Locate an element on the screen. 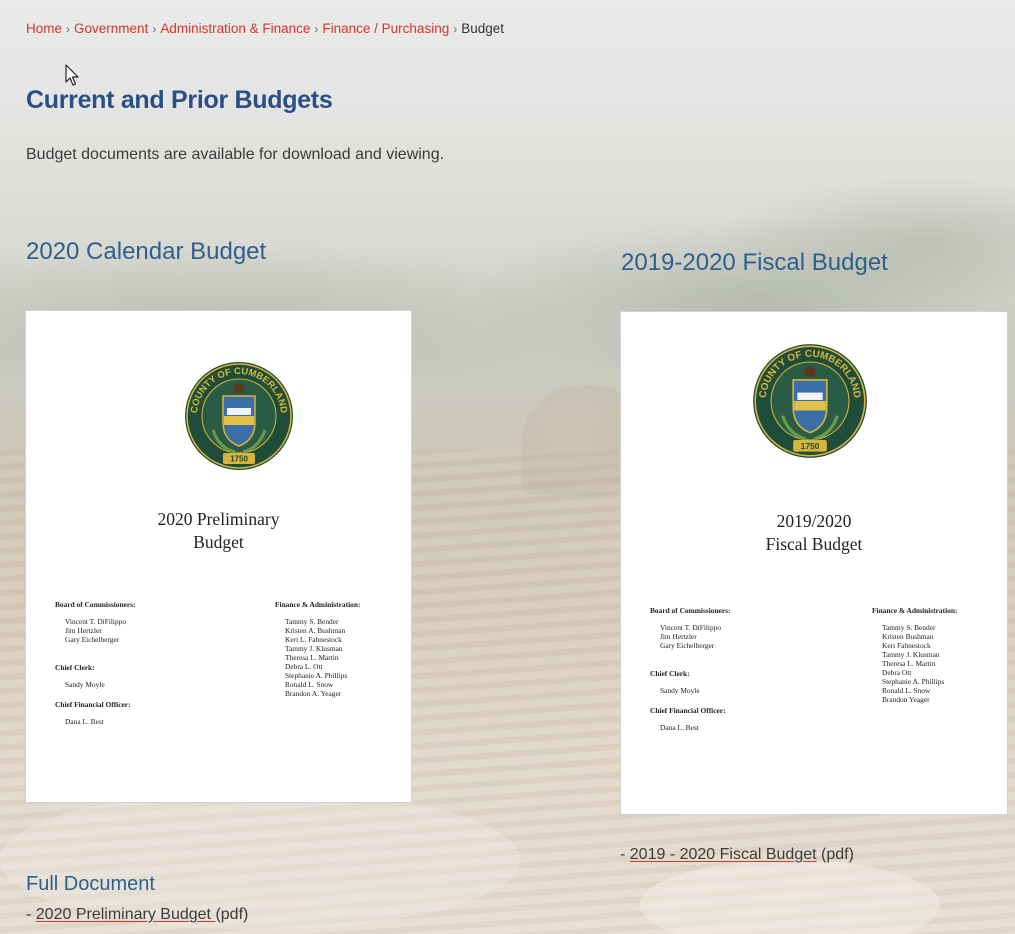 The image size is (1015, 934). calendar-budget-heading: 2020 Calendar Budget is located at coordinates (146, 251).